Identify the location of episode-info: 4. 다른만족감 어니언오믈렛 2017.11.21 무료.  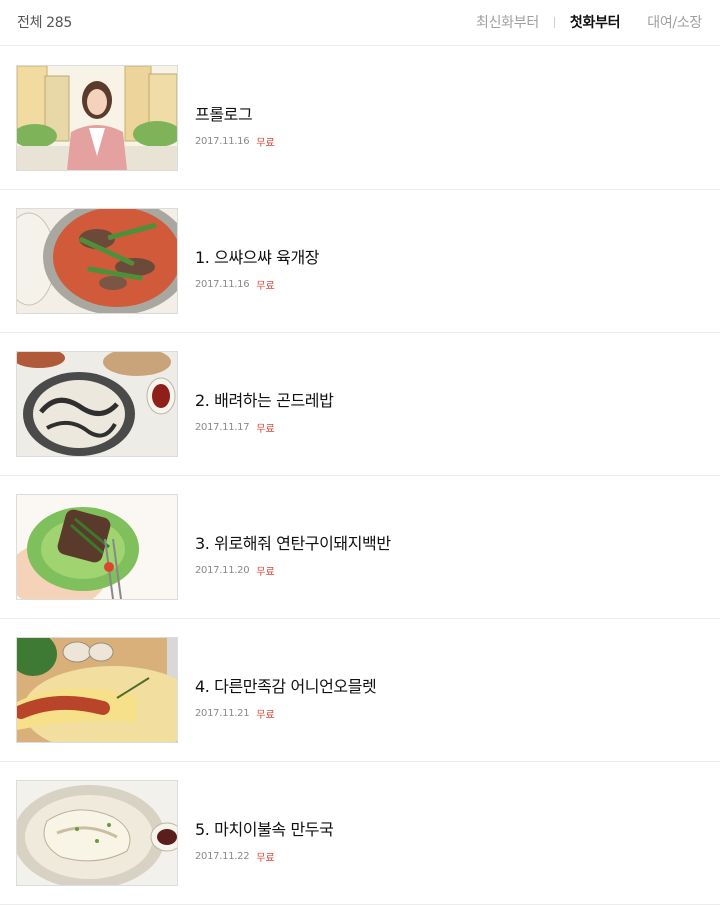
(286, 697).